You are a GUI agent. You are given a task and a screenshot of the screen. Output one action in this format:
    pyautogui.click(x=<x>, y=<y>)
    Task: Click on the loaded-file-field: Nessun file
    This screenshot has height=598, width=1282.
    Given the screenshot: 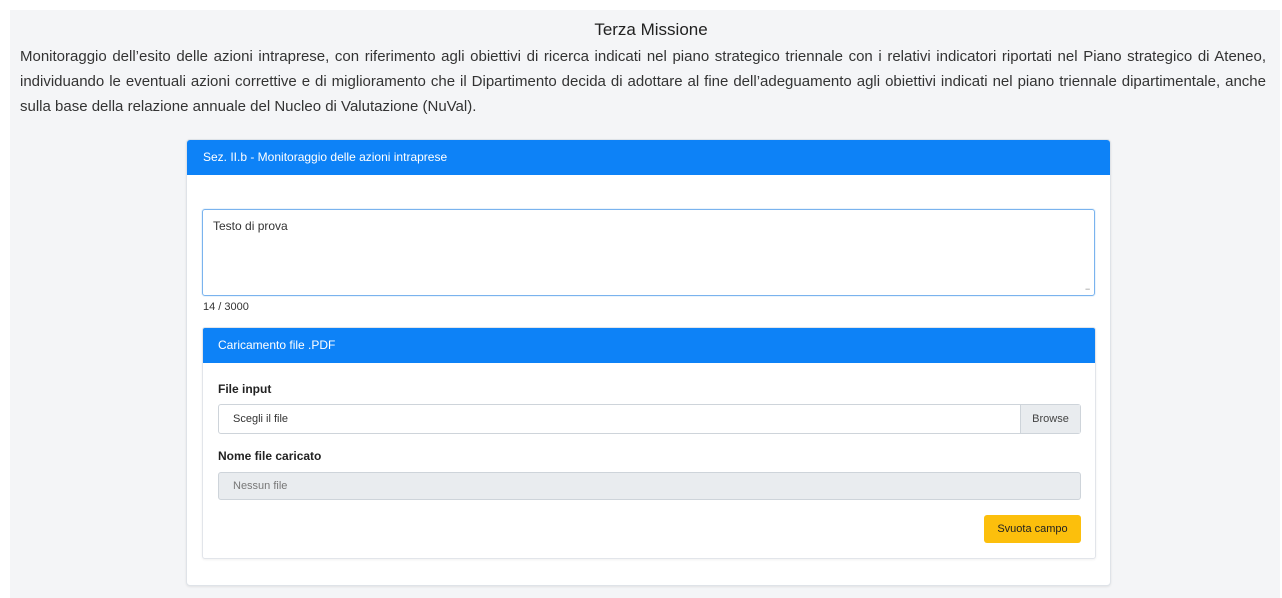 What is the action you would take?
    pyautogui.click(x=649, y=486)
    